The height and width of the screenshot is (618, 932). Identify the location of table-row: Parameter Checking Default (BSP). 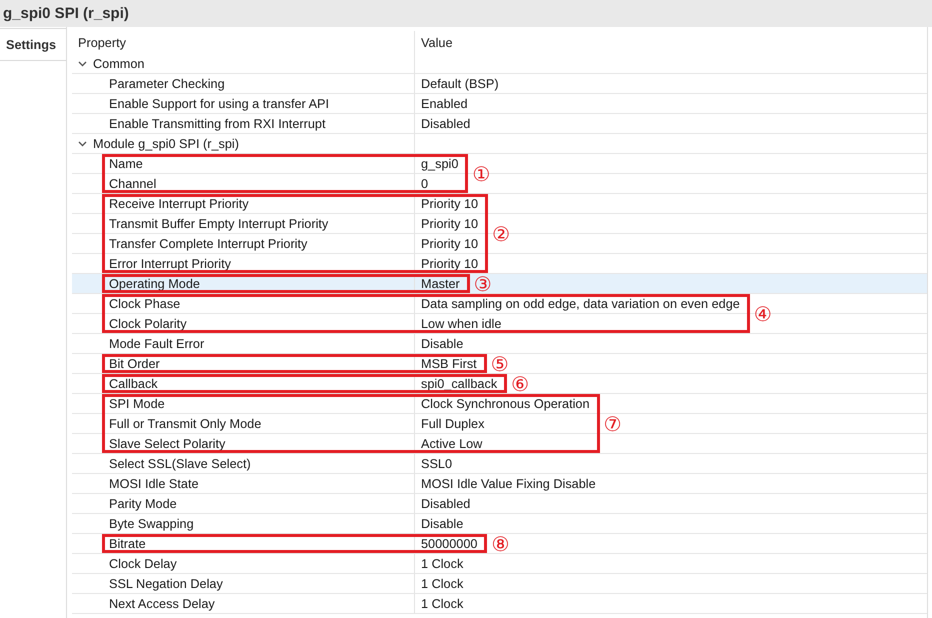
(499, 84).